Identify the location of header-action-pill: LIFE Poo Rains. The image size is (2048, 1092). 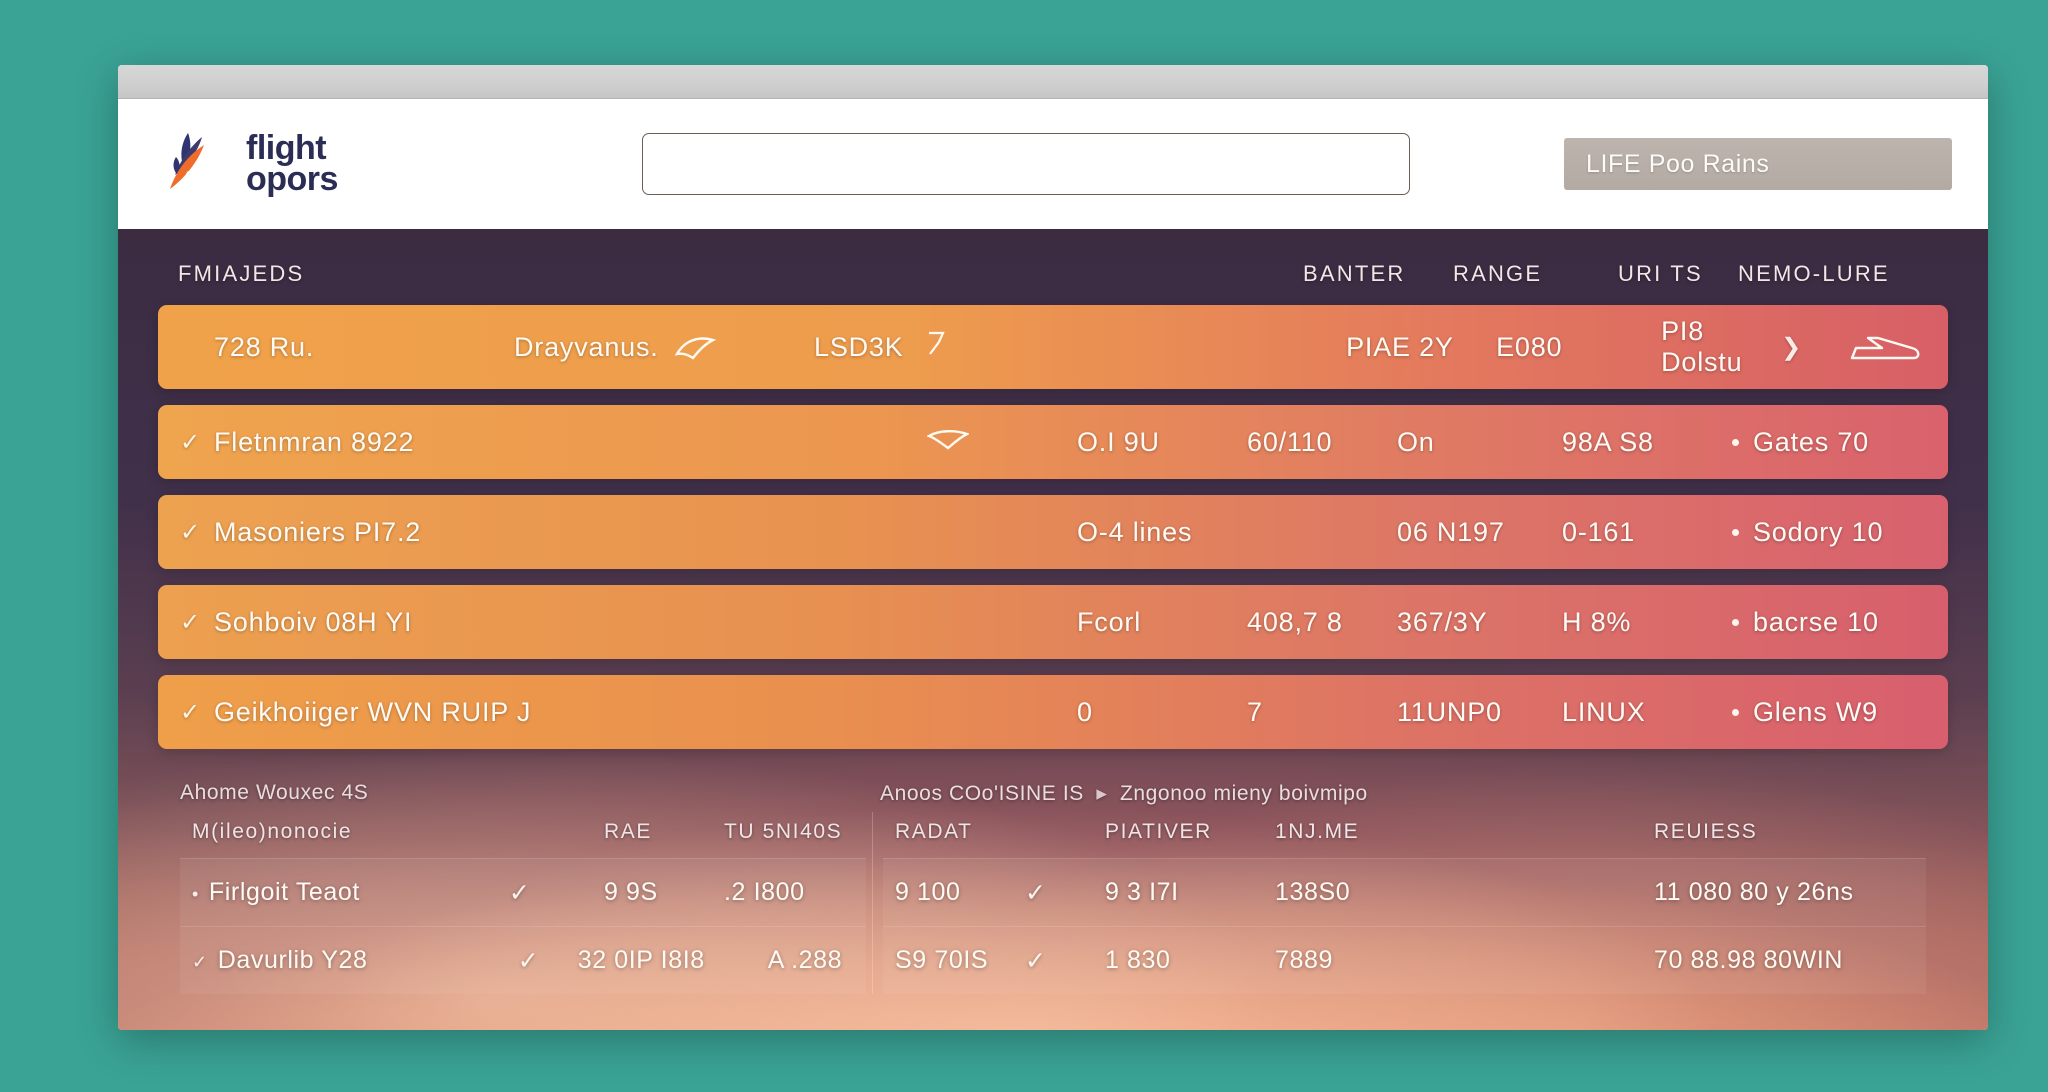
(1758, 164).